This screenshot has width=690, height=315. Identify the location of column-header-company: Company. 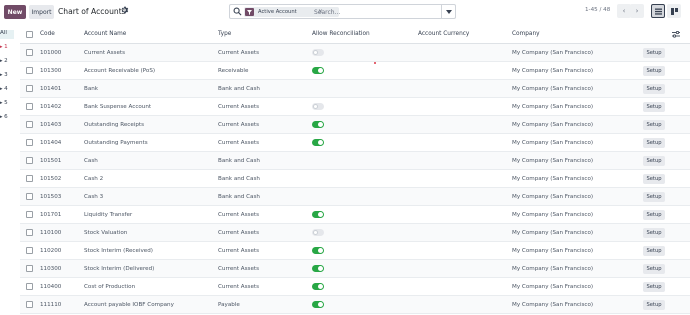
(526, 34).